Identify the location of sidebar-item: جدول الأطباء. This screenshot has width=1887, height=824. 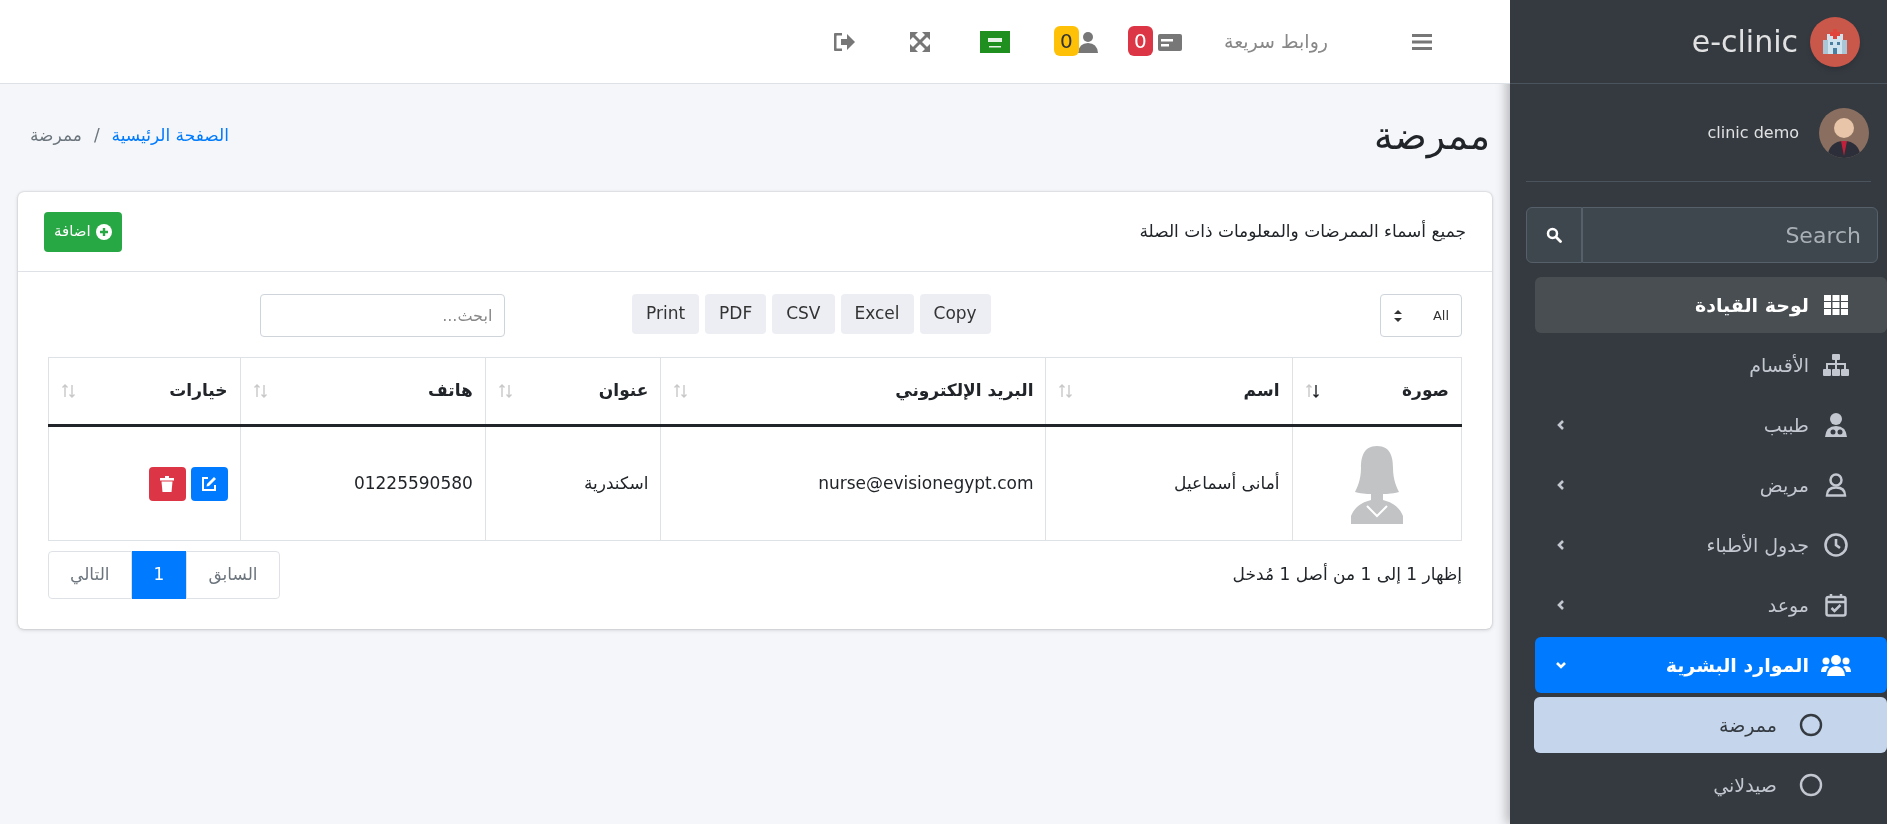
(1711, 545).